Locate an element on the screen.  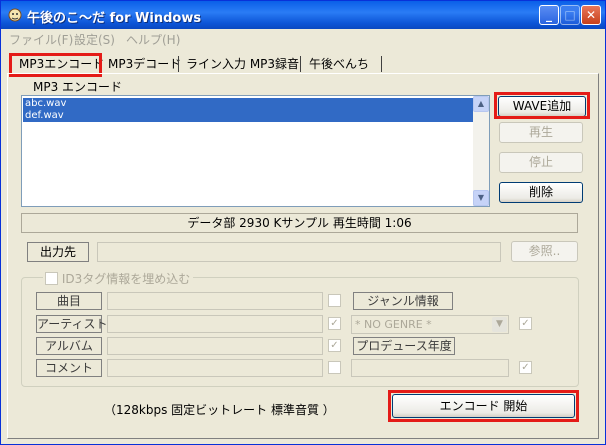
comment-label: コメント is located at coordinates (69, 368).